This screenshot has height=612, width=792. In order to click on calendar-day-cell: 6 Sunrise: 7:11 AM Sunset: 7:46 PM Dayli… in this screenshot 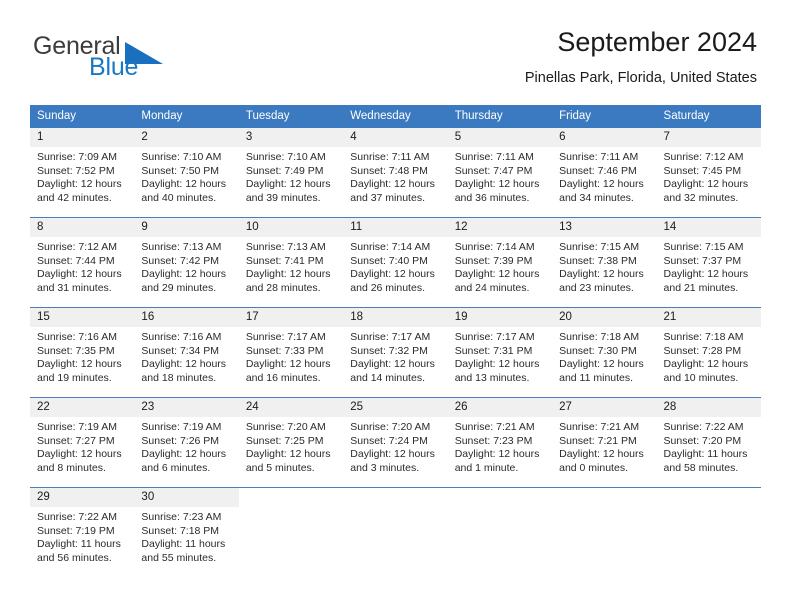, I will do `click(604, 173)`.